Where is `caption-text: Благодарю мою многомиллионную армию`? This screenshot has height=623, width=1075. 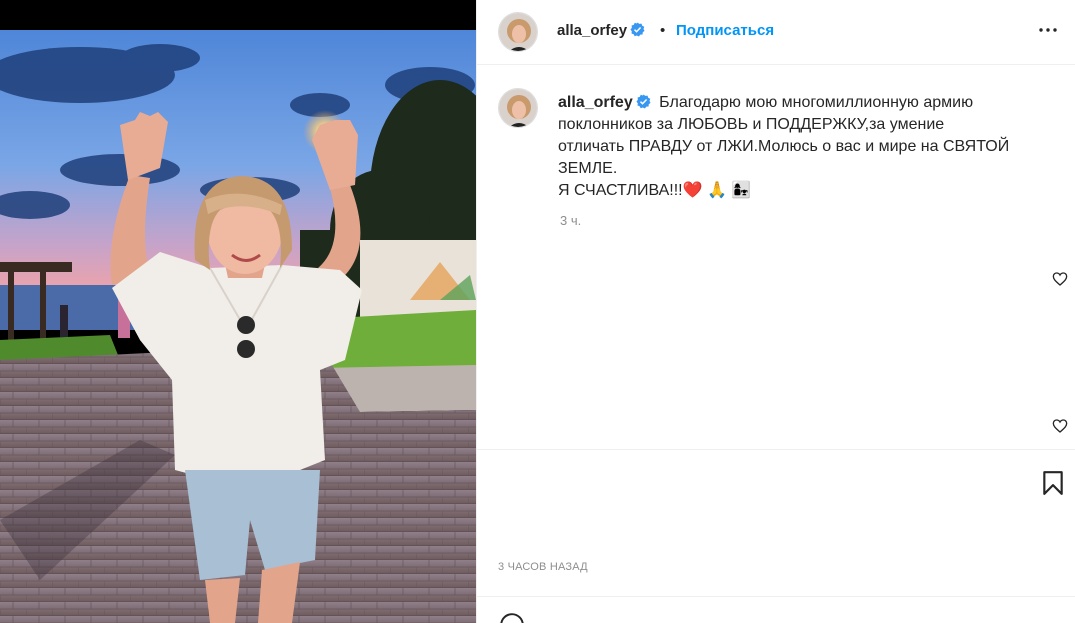
caption-text: Благодарю мою многомиллионную армию is located at coordinates (816, 102).